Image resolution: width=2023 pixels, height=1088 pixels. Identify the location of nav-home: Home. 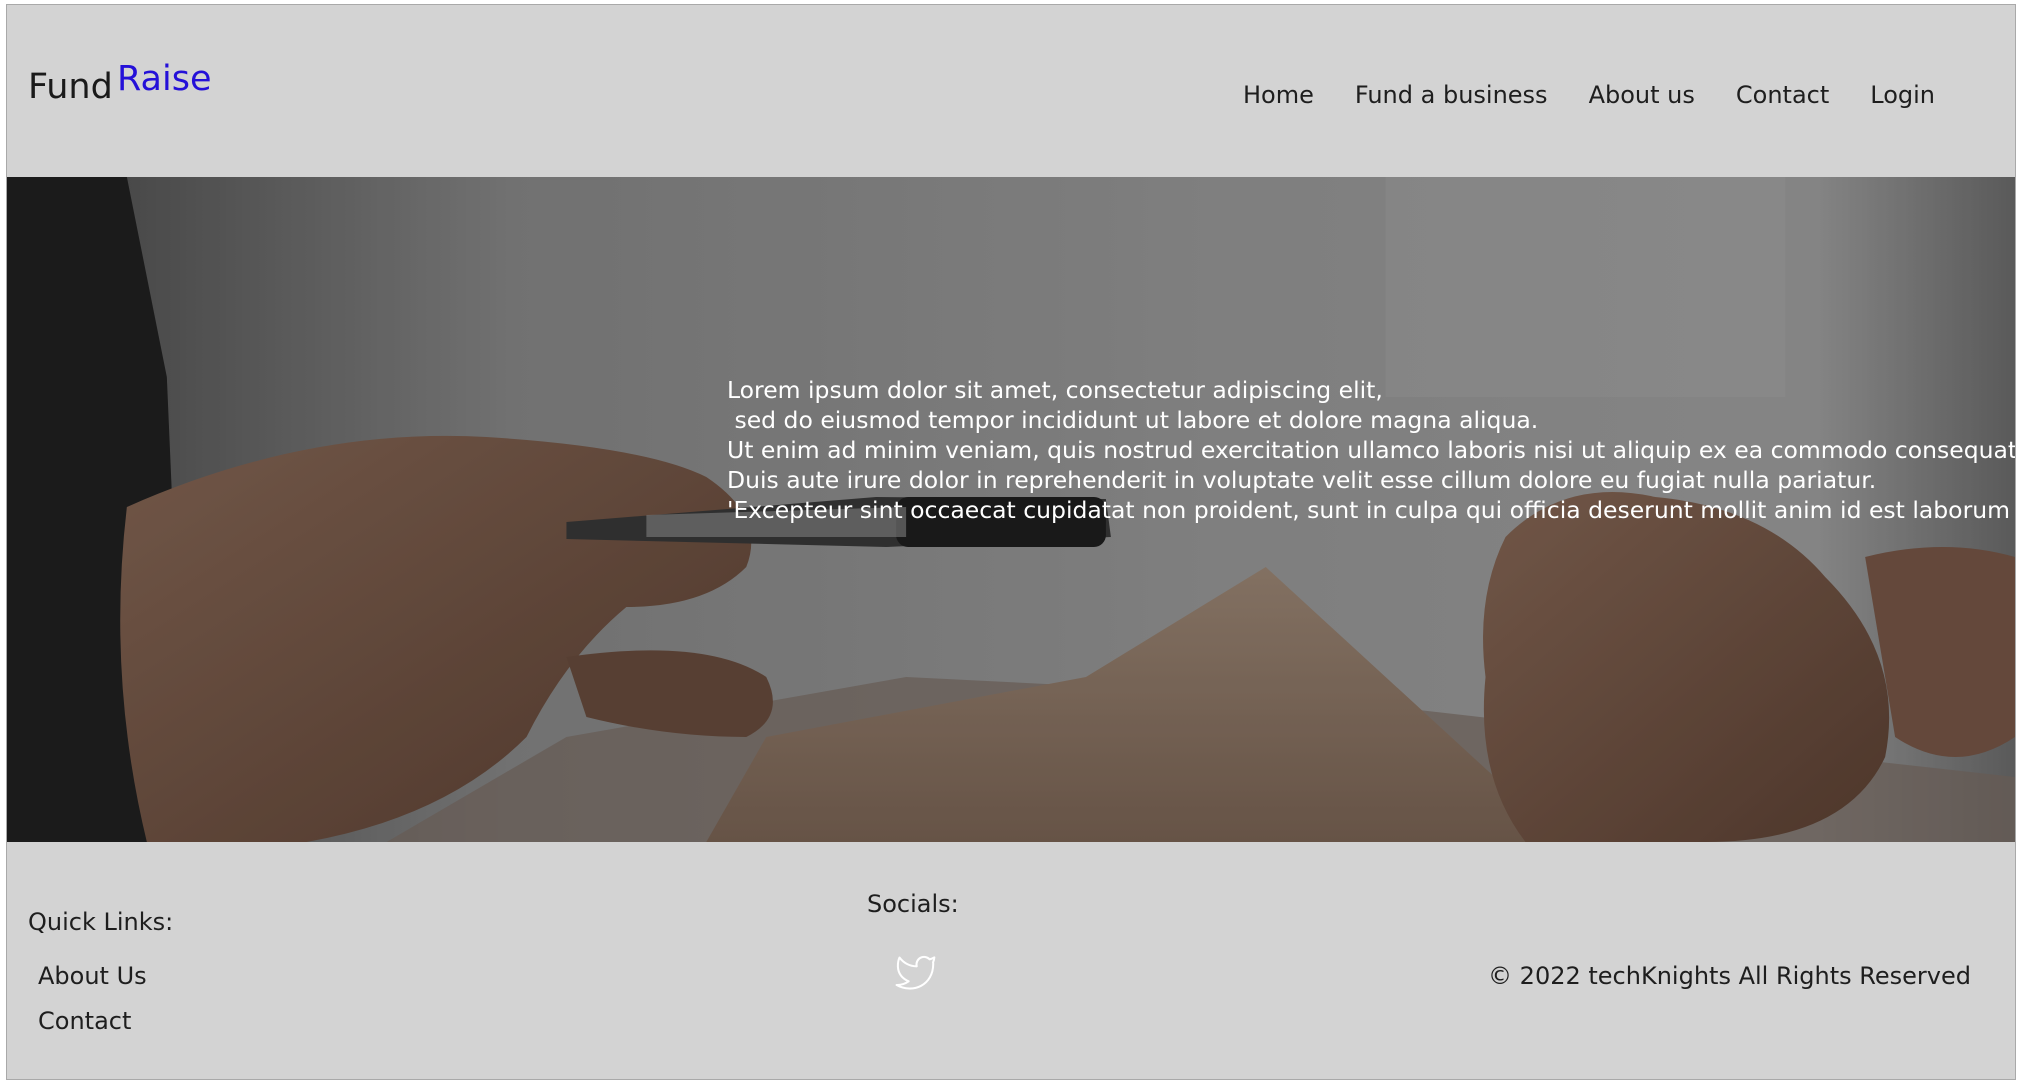
(1278, 95).